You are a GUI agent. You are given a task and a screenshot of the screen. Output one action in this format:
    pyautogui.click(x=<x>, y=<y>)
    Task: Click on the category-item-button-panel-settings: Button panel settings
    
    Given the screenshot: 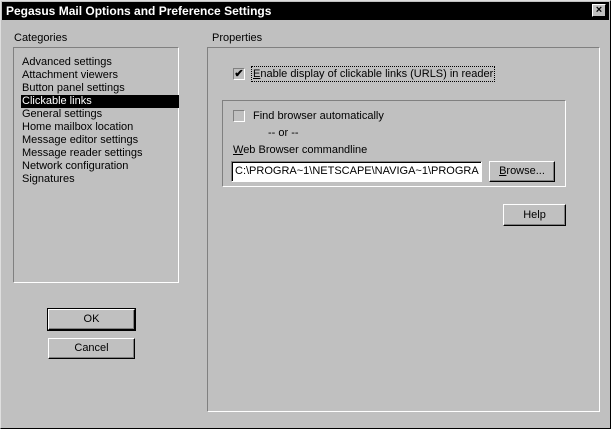 What is the action you would take?
    pyautogui.click(x=100, y=88)
    